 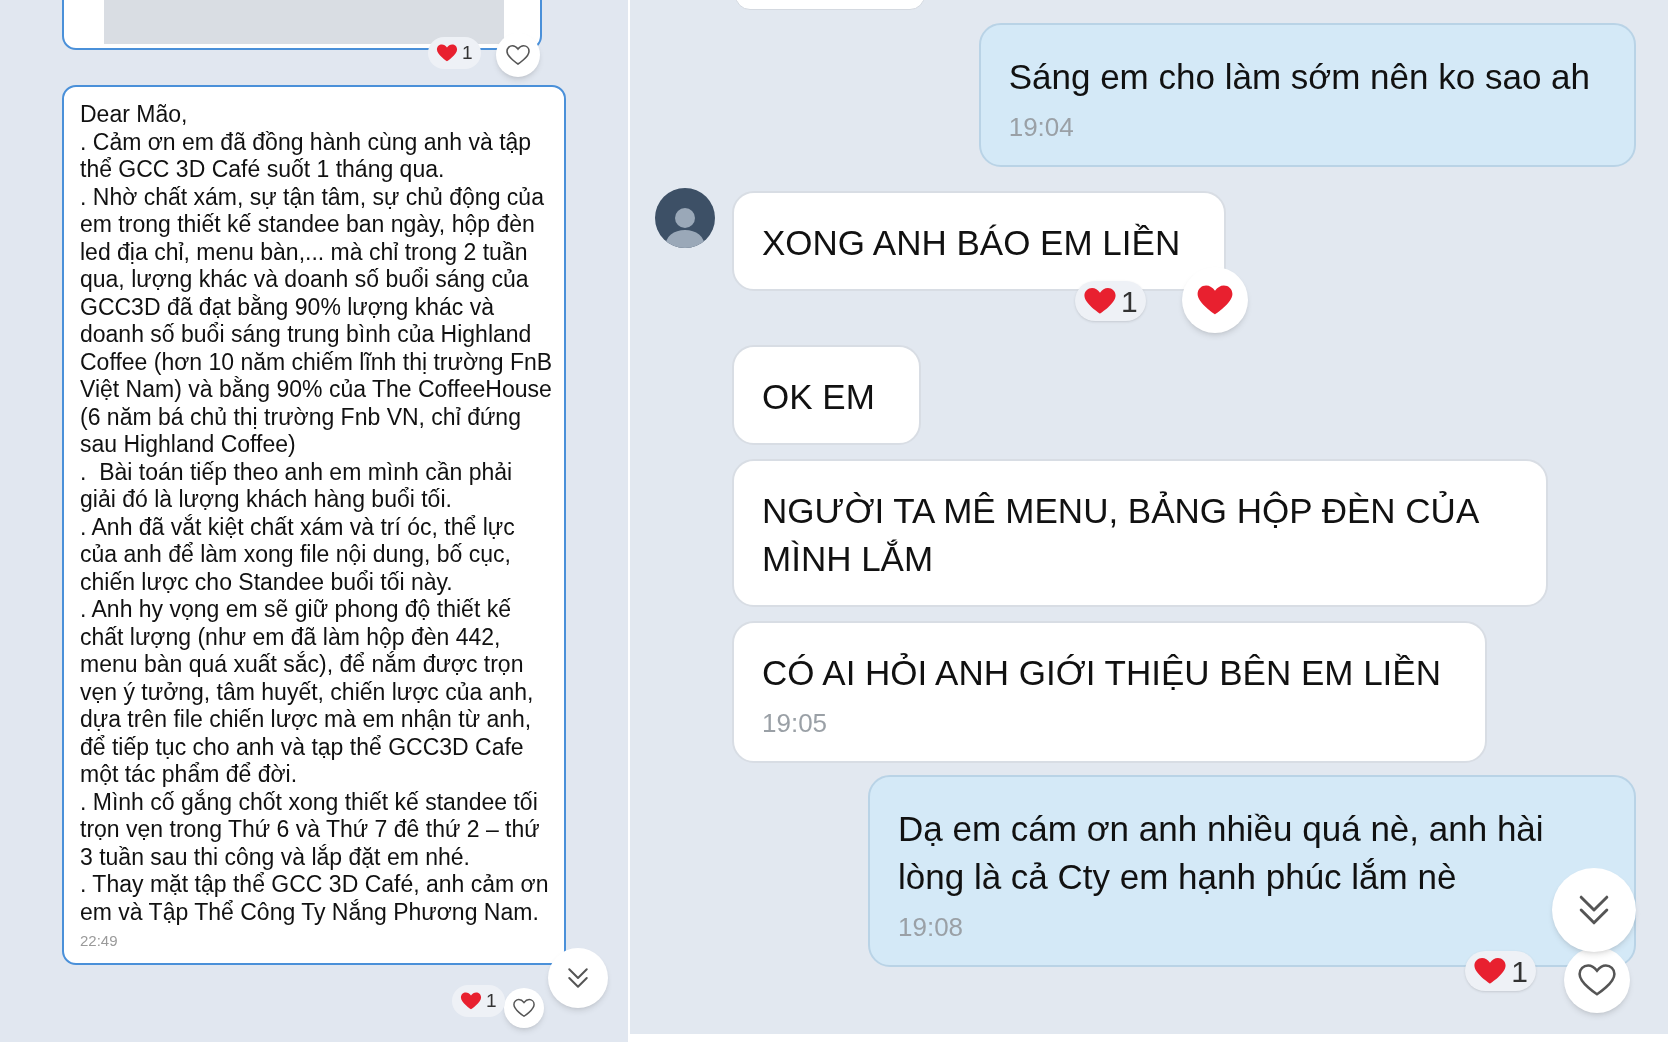 I want to click on message-text: NGƯỜI TA MÊ MENU, BẢNG HỘP ĐÈN CỦA MÌNH LẮM, so click(x=1120, y=535).